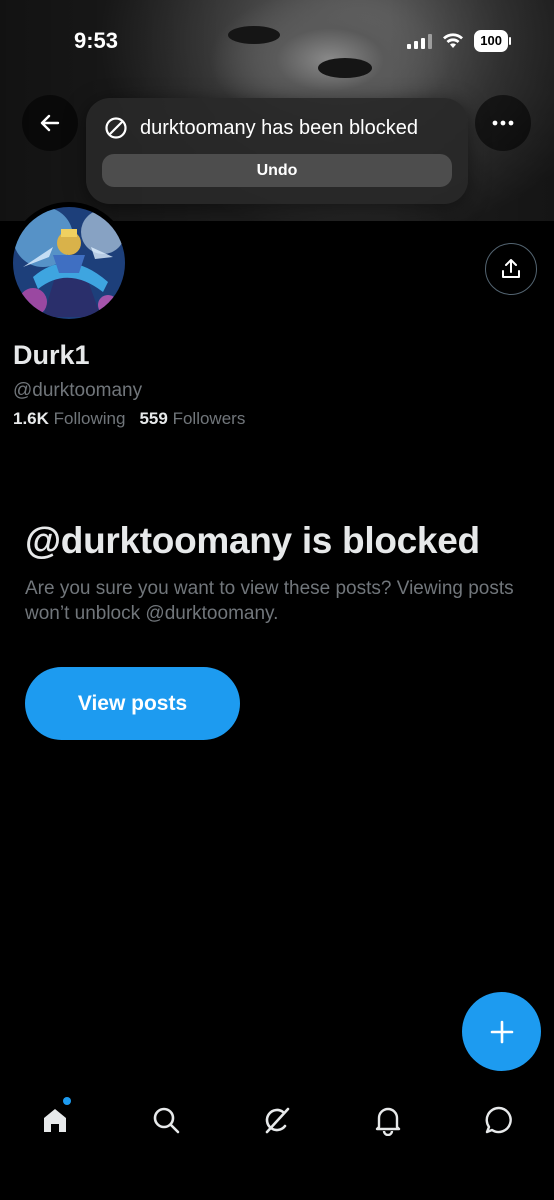 This screenshot has width=554, height=1200. I want to click on avatar-image, so click(69, 263).